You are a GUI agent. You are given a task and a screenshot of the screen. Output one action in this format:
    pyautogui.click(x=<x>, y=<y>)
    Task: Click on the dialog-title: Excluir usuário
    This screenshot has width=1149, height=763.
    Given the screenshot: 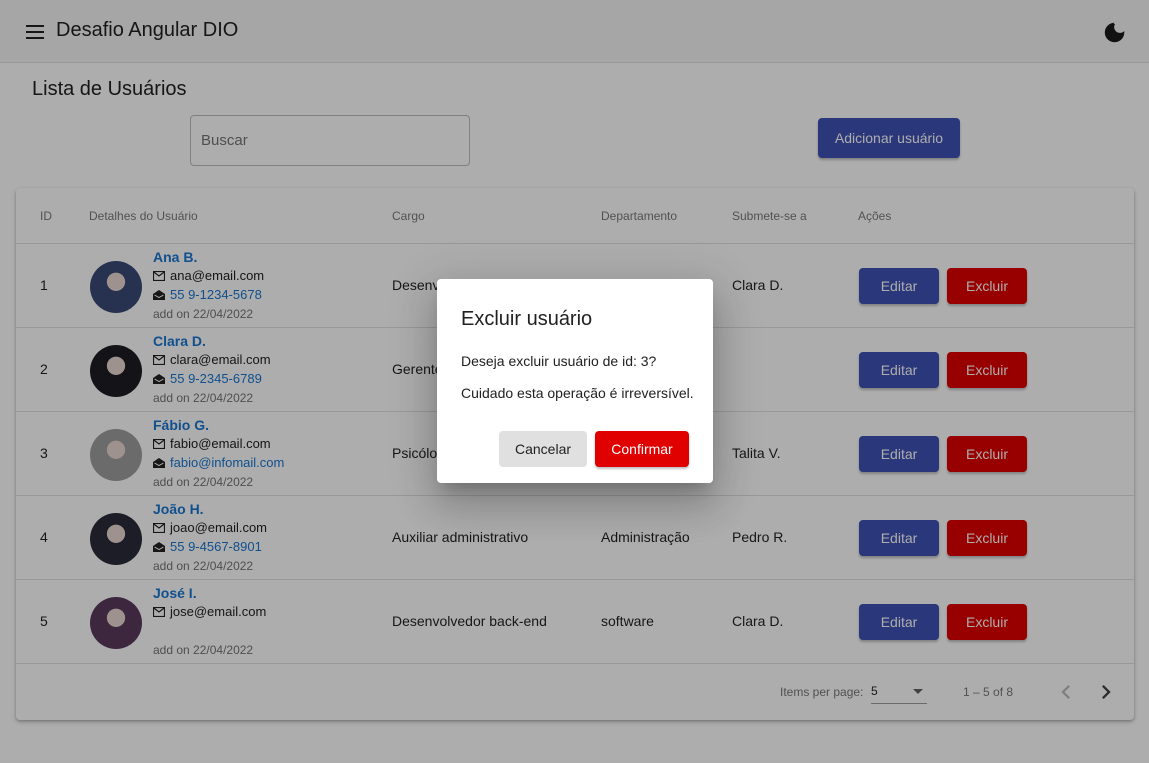 What is the action you would take?
    pyautogui.click(x=527, y=319)
    